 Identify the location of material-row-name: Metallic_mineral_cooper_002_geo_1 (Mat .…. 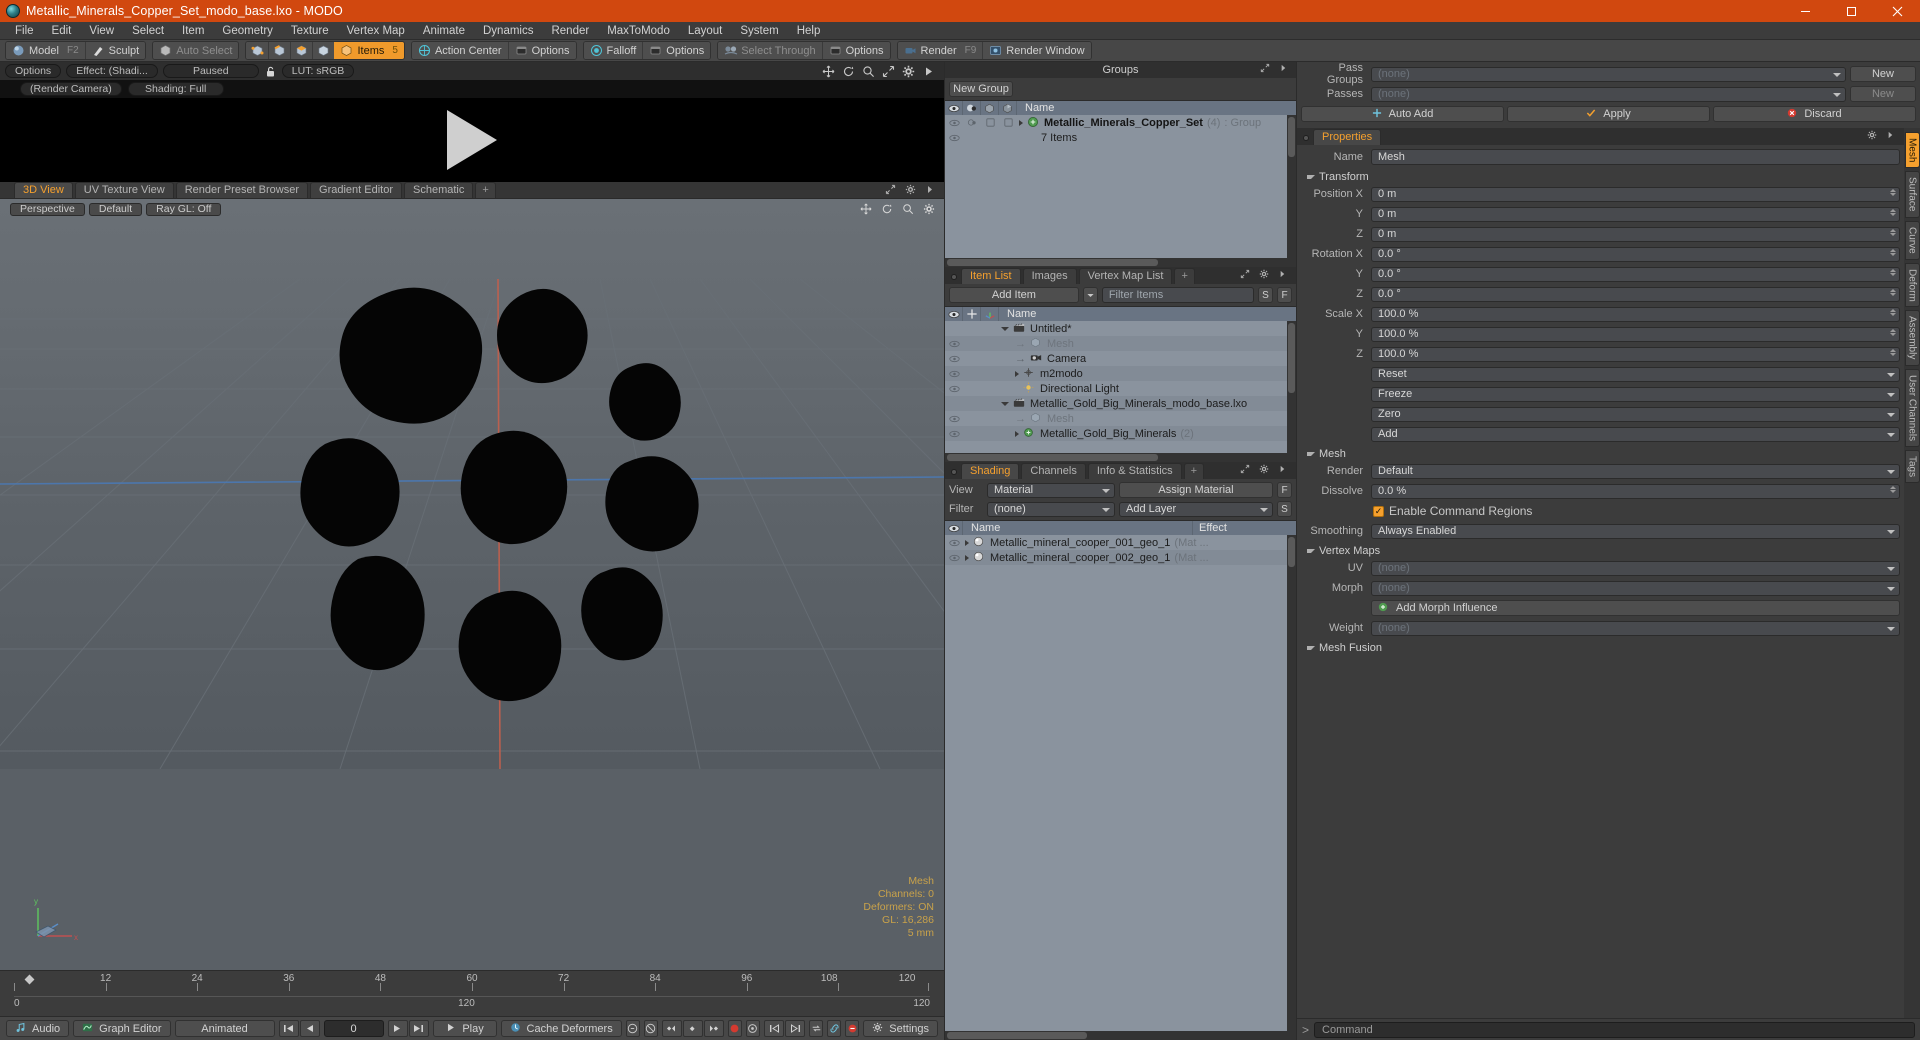
(1129, 557).